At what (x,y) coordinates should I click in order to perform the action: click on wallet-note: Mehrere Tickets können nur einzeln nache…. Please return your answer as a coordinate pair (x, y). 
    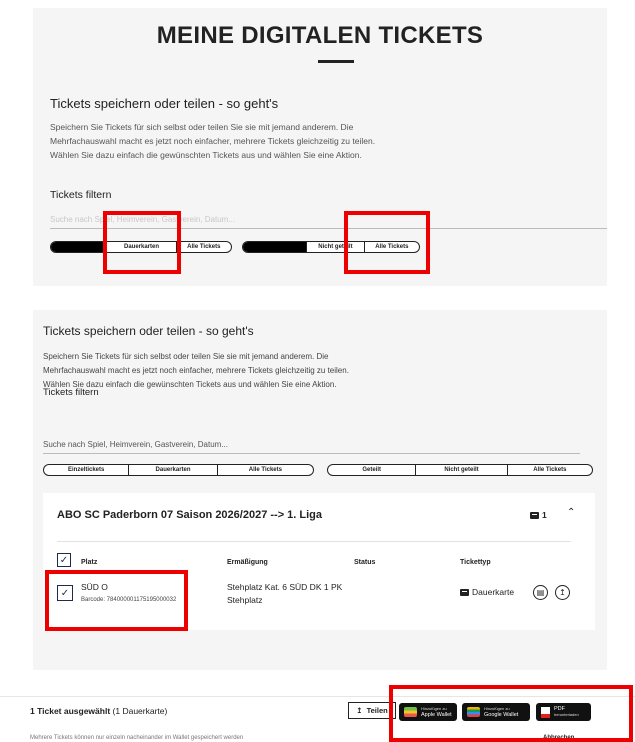
    Looking at the image, I should click on (137, 738).